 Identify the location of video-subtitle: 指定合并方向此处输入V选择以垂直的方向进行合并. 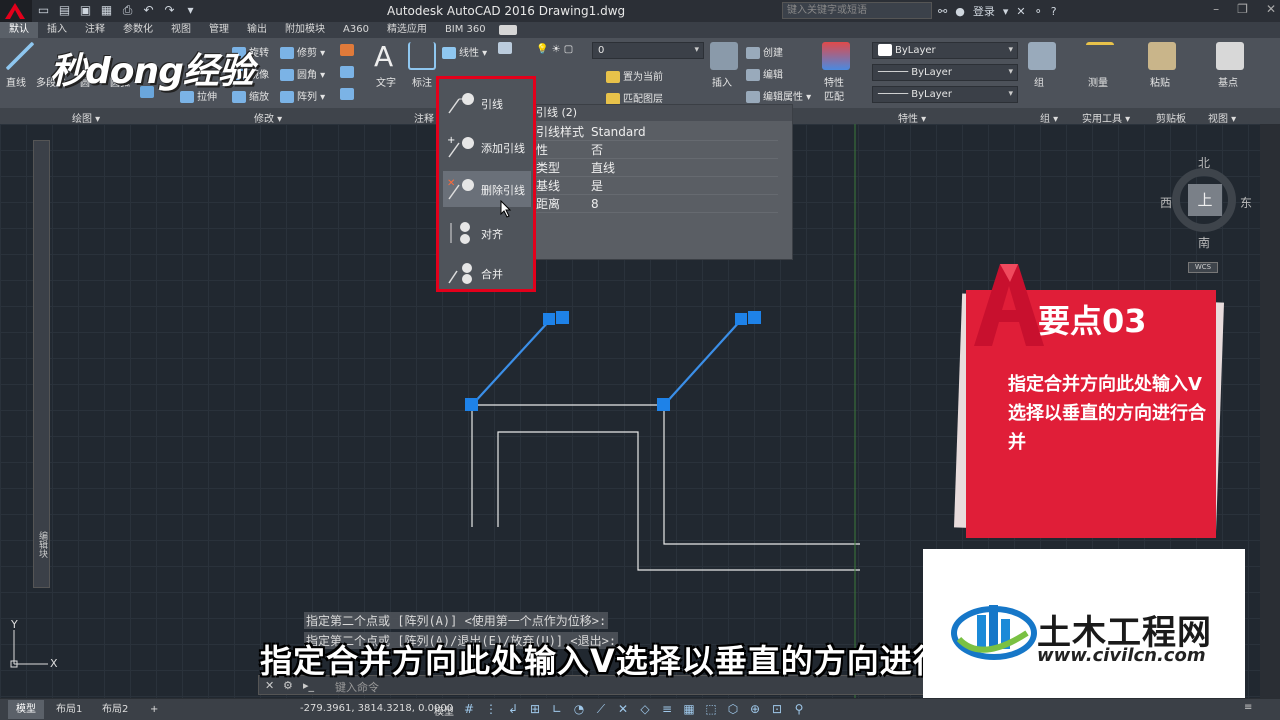
(636, 661).